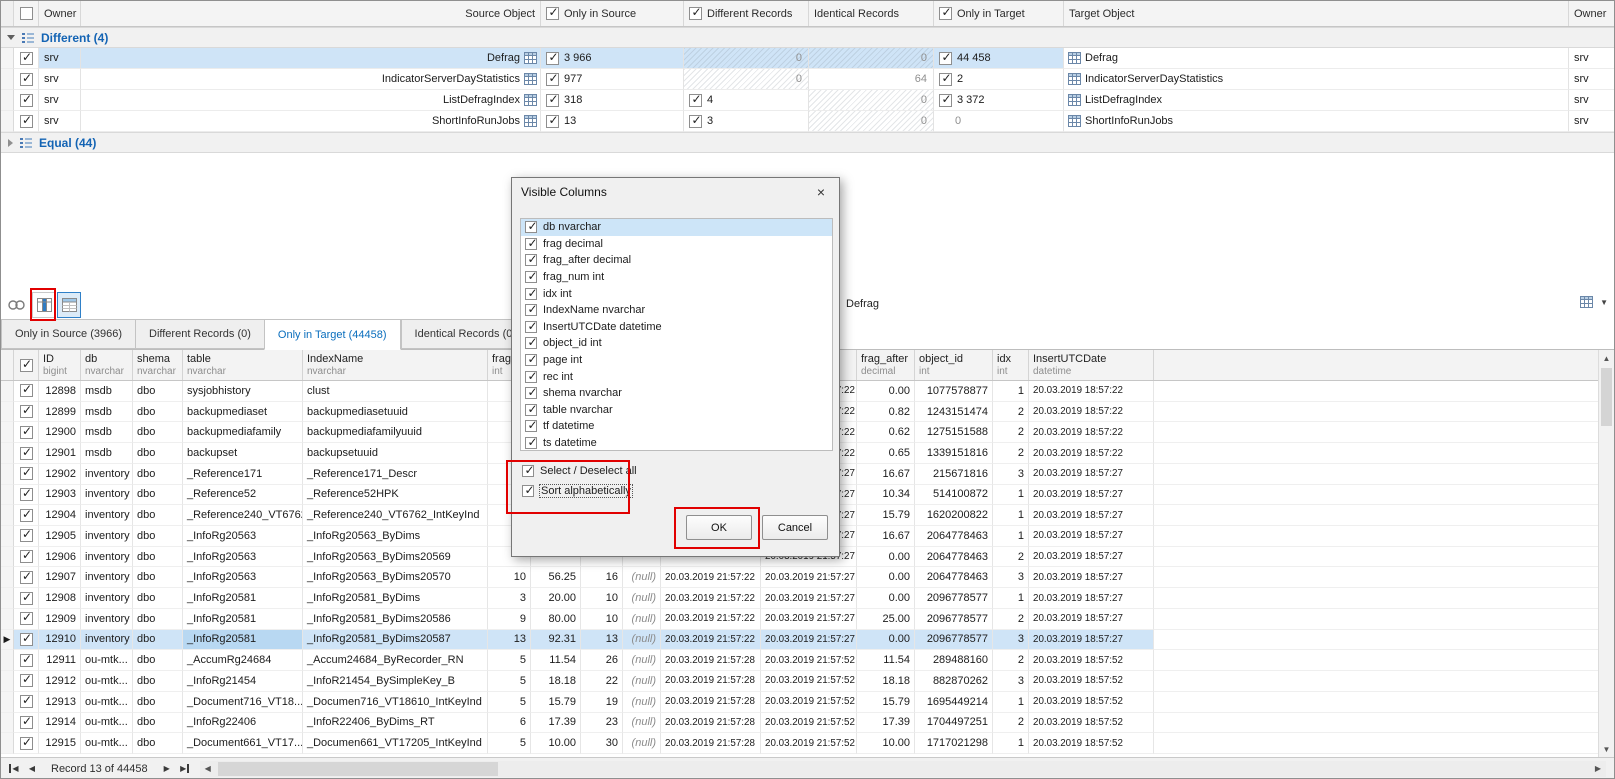 Image resolution: width=1615 pixels, height=779 pixels. Describe the element at coordinates (167, 769) in the screenshot. I see `nav-next-button: ▶` at that location.